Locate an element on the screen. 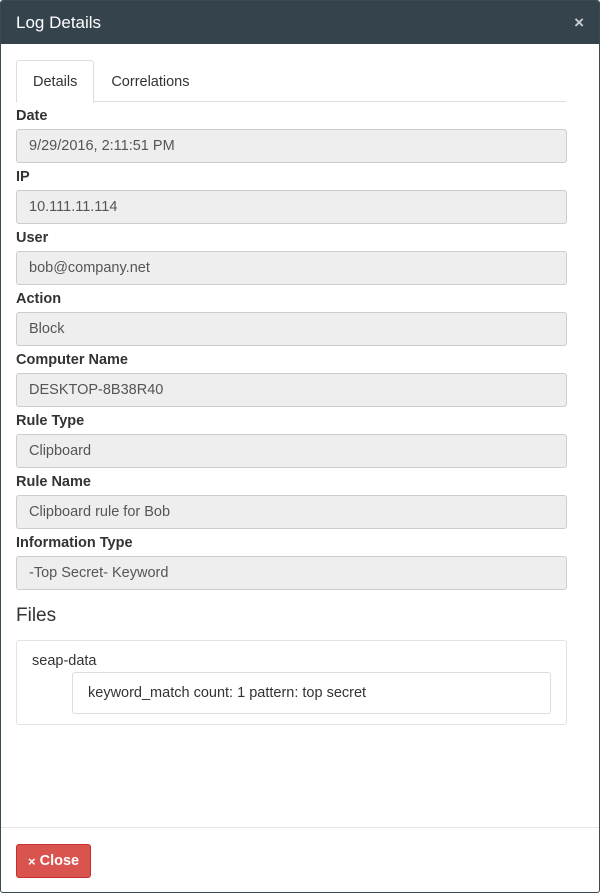 The width and height of the screenshot is (600, 893). field-label: Action is located at coordinates (39, 299).